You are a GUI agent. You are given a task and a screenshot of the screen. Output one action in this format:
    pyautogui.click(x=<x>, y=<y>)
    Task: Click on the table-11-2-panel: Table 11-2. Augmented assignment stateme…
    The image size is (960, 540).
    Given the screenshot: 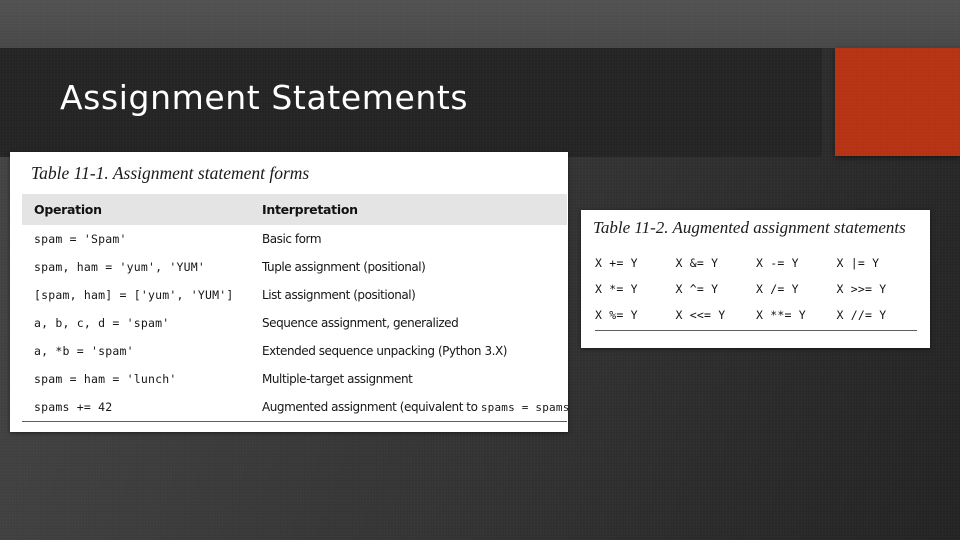 What is the action you would take?
    pyautogui.click(x=755, y=279)
    